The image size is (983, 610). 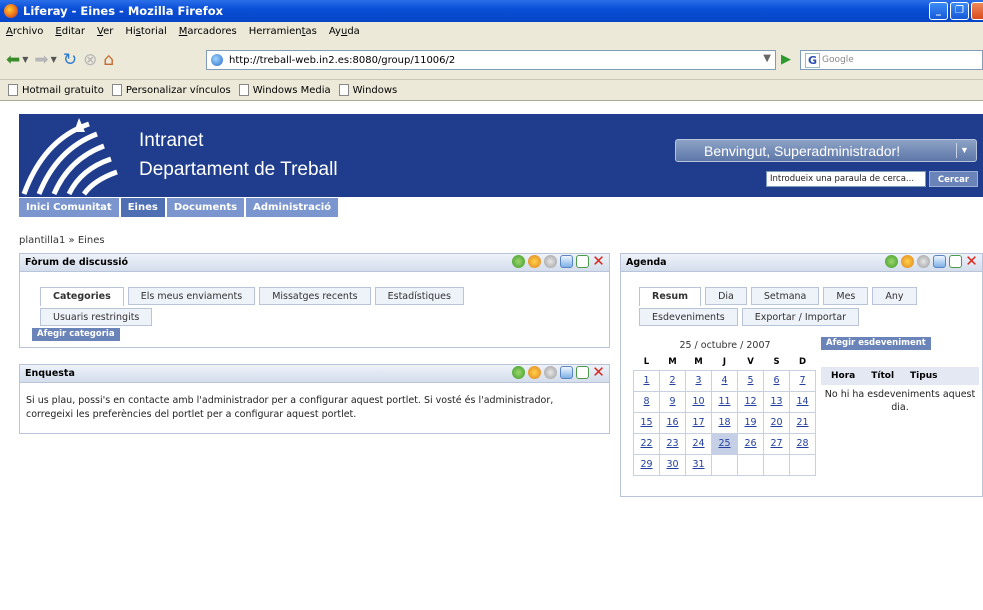 I want to click on calendar-day-link: 5, so click(x=750, y=380).